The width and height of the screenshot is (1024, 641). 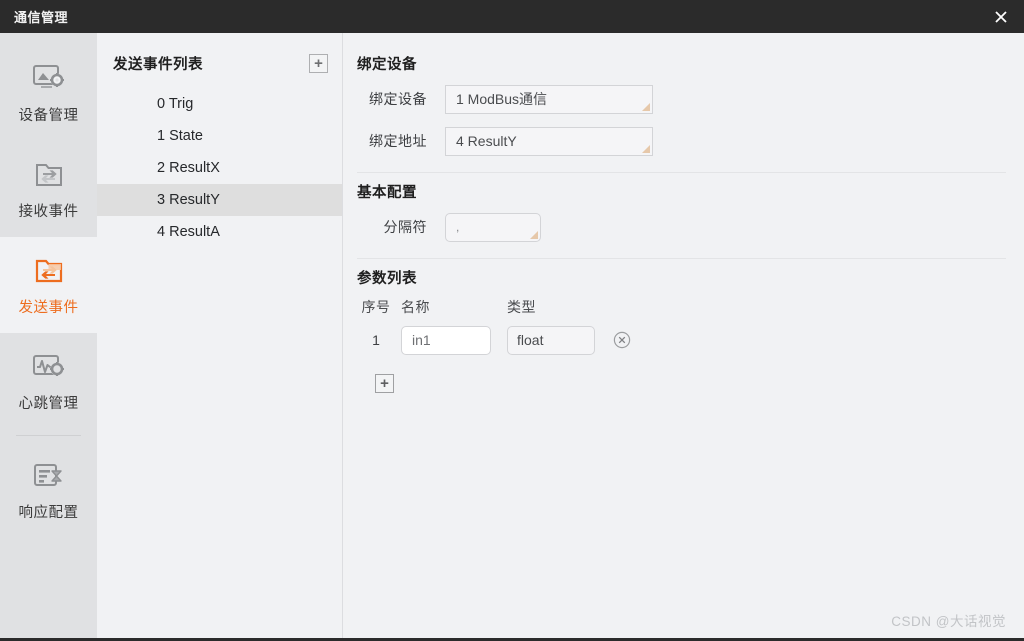 I want to click on param-table-header: 序号 名称 类型, so click(x=681, y=307).